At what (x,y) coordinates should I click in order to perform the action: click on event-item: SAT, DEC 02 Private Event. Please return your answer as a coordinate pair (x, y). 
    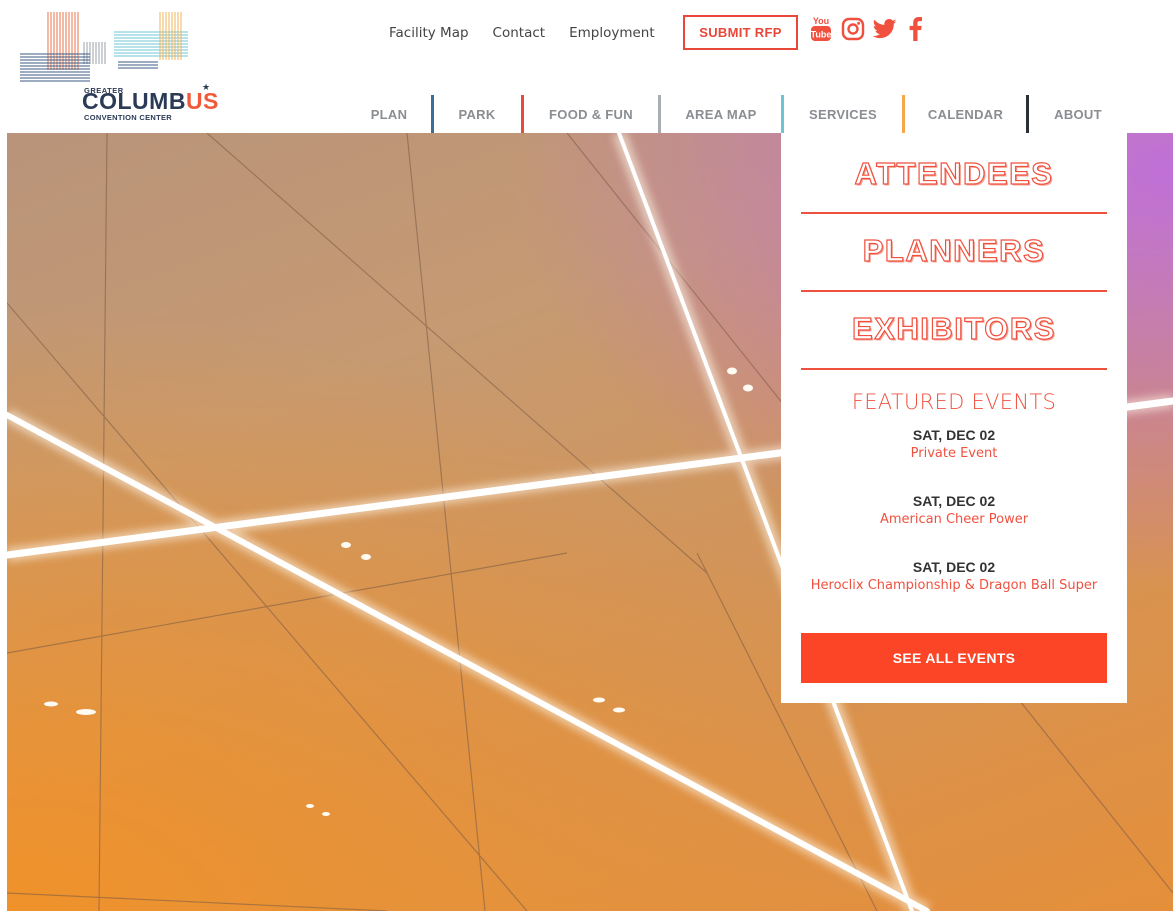
    Looking at the image, I should click on (954, 444).